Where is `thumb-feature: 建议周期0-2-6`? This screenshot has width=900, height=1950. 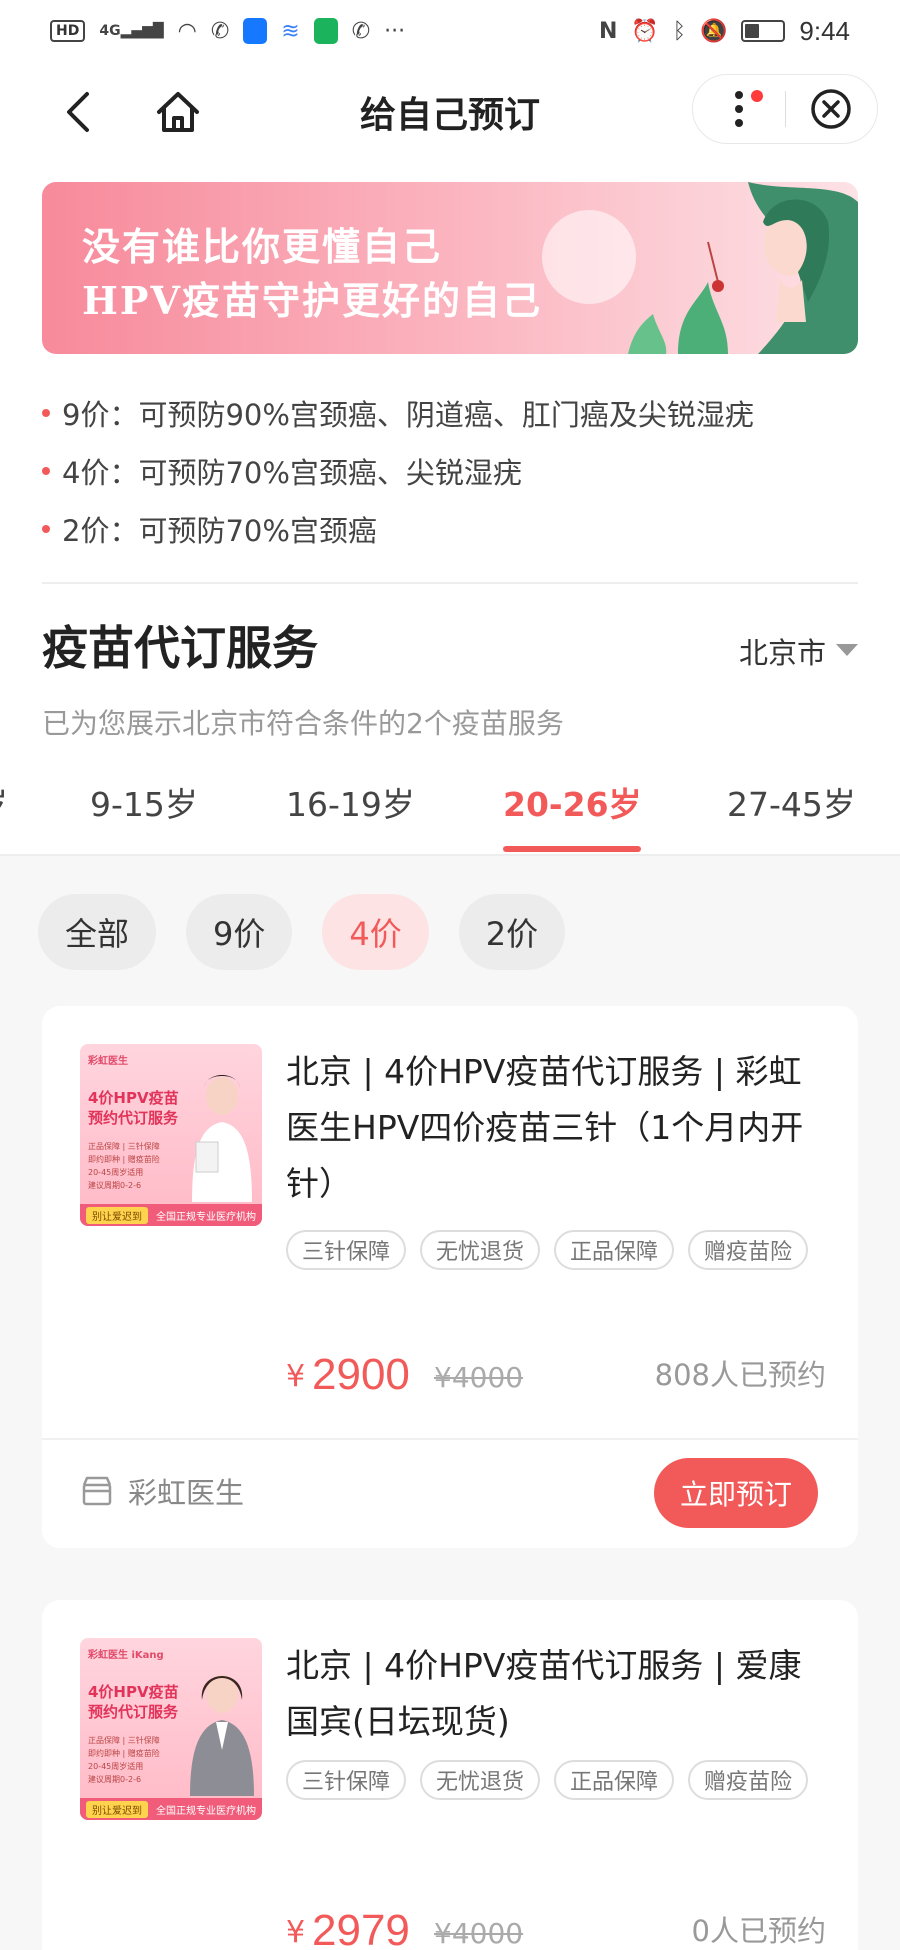 thumb-feature: 建议周期0-2-6 is located at coordinates (115, 1185).